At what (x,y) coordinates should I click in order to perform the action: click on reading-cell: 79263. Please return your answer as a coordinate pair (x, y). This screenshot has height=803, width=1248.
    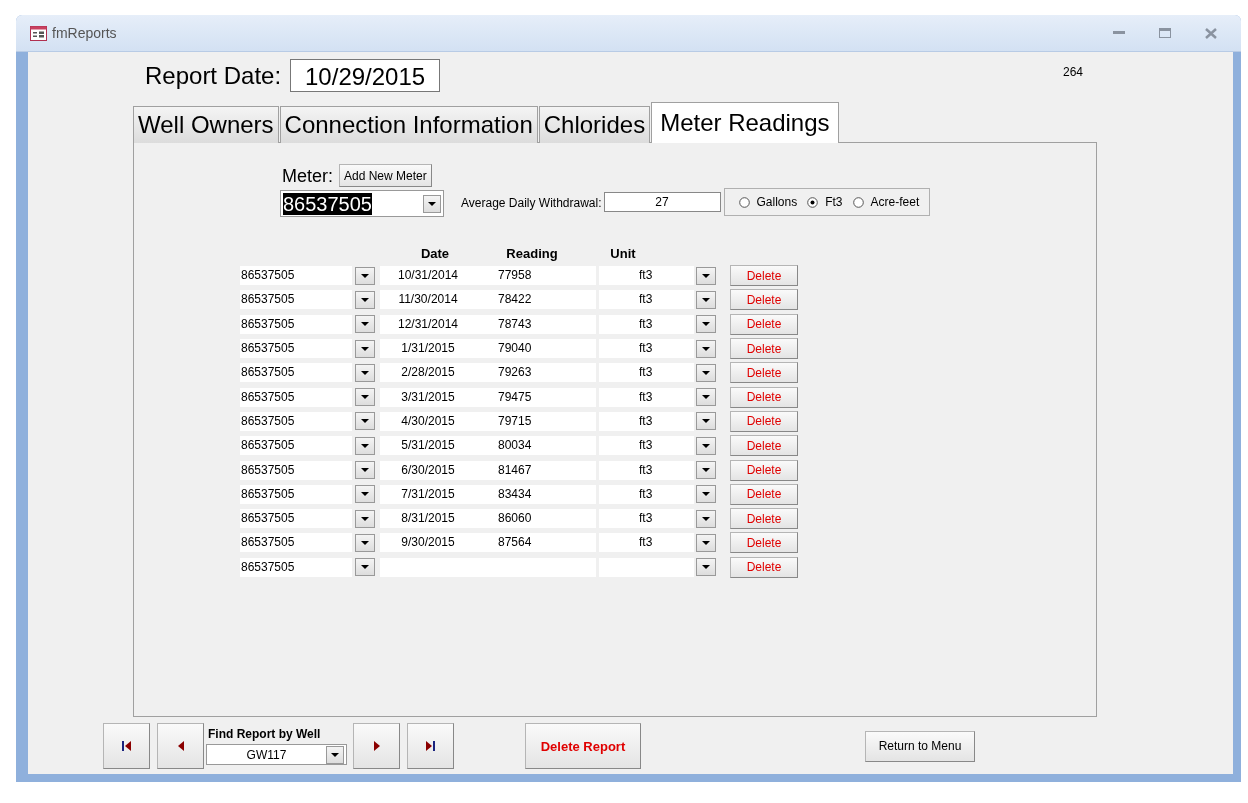
    Looking at the image, I should click on (536, 373).